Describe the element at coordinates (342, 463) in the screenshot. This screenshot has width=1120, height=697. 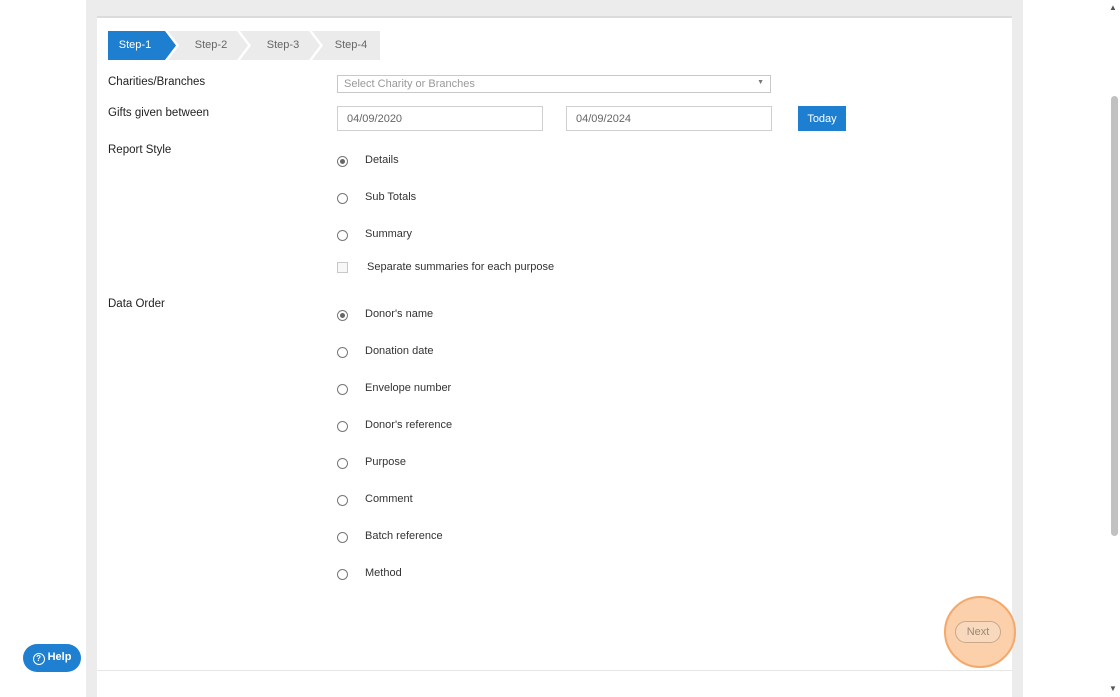
I see `radio-purpose` at that location.